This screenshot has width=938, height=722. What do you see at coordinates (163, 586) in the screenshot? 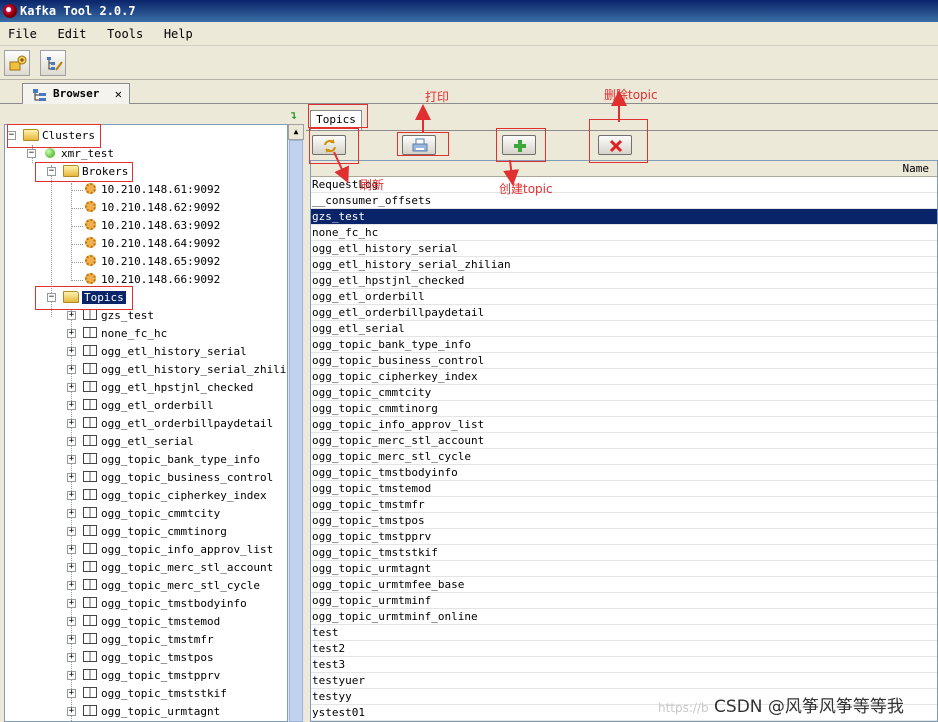
I see `tree-node-topic: + ogg_topic_merc_stl_cycle` at bounding box center [163, 586].